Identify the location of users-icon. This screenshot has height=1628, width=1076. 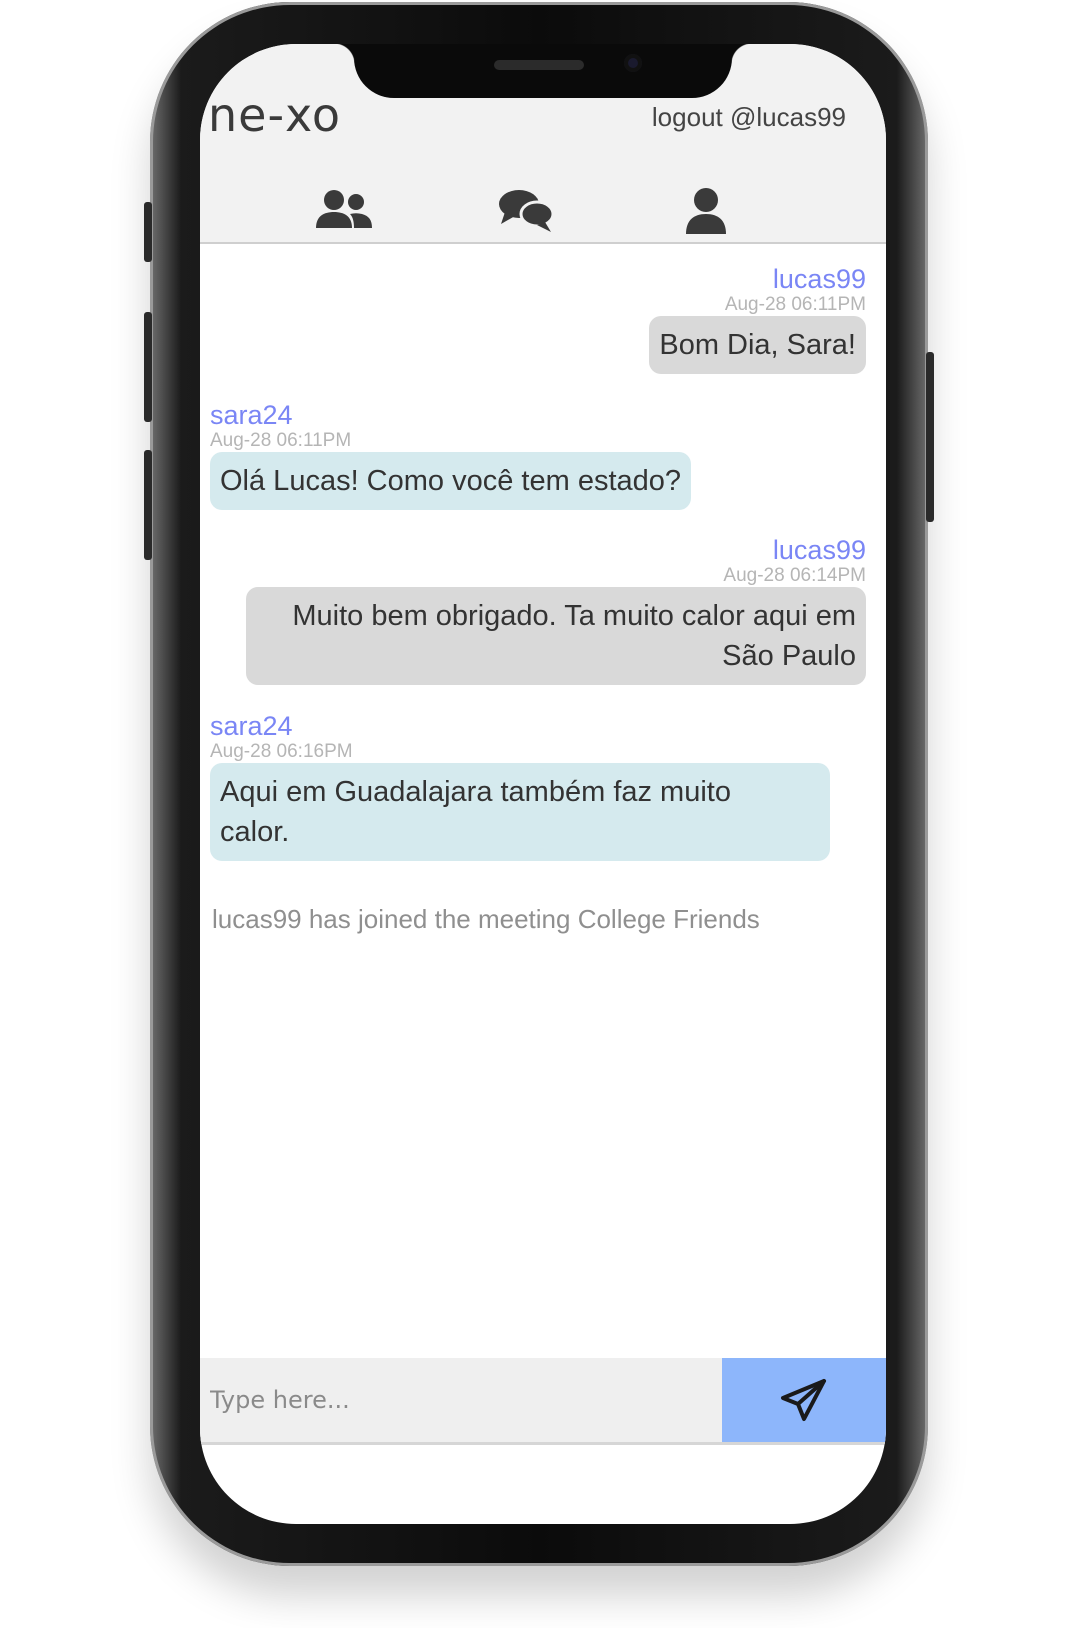
(344, 211).